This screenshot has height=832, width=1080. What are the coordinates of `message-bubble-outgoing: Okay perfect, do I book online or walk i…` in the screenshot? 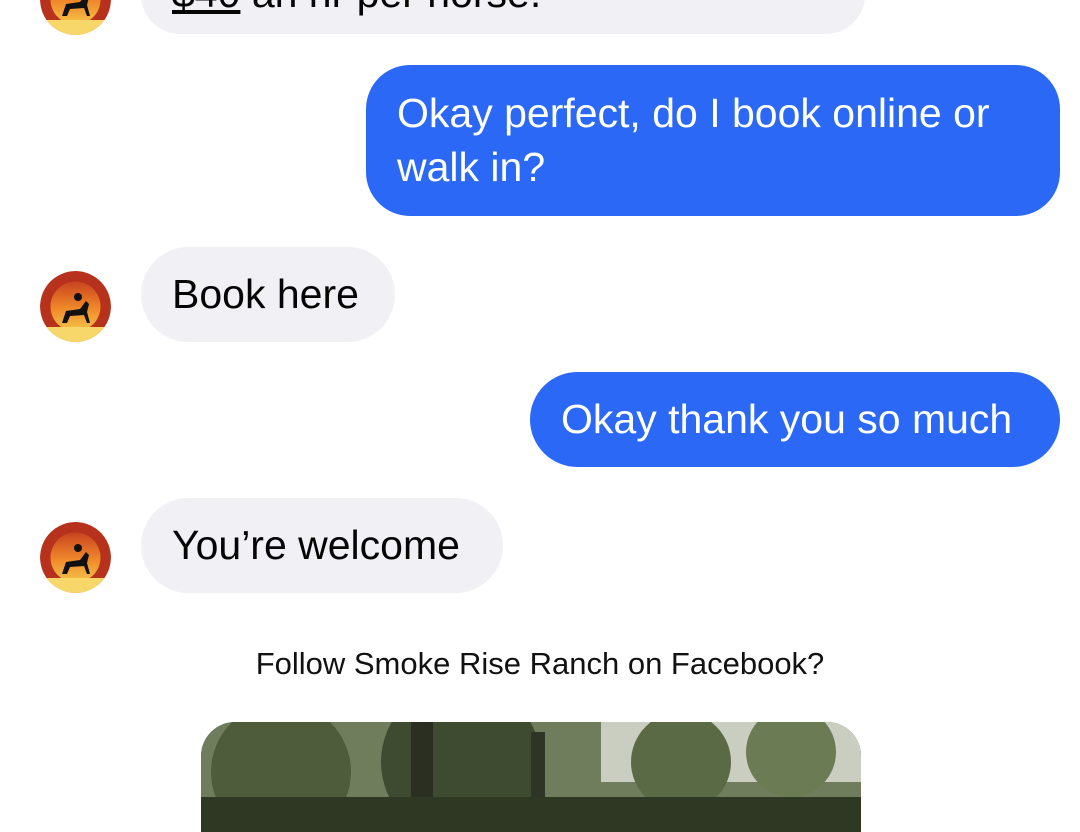 It's located at (713, 140).